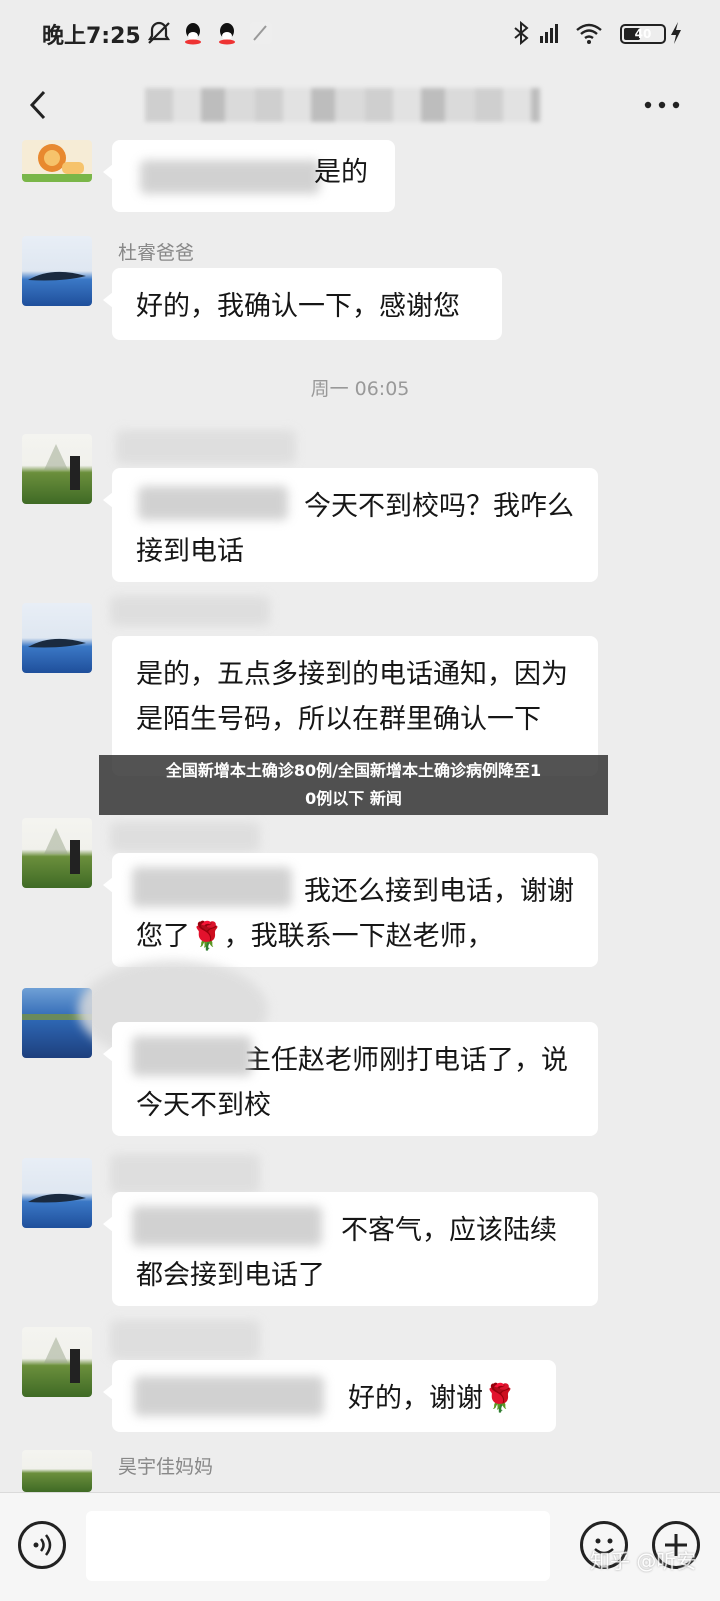  Describe the element at coordinates (643, 1561) in the screenshot. I see `watermark: 知乎 @听安` at that location.